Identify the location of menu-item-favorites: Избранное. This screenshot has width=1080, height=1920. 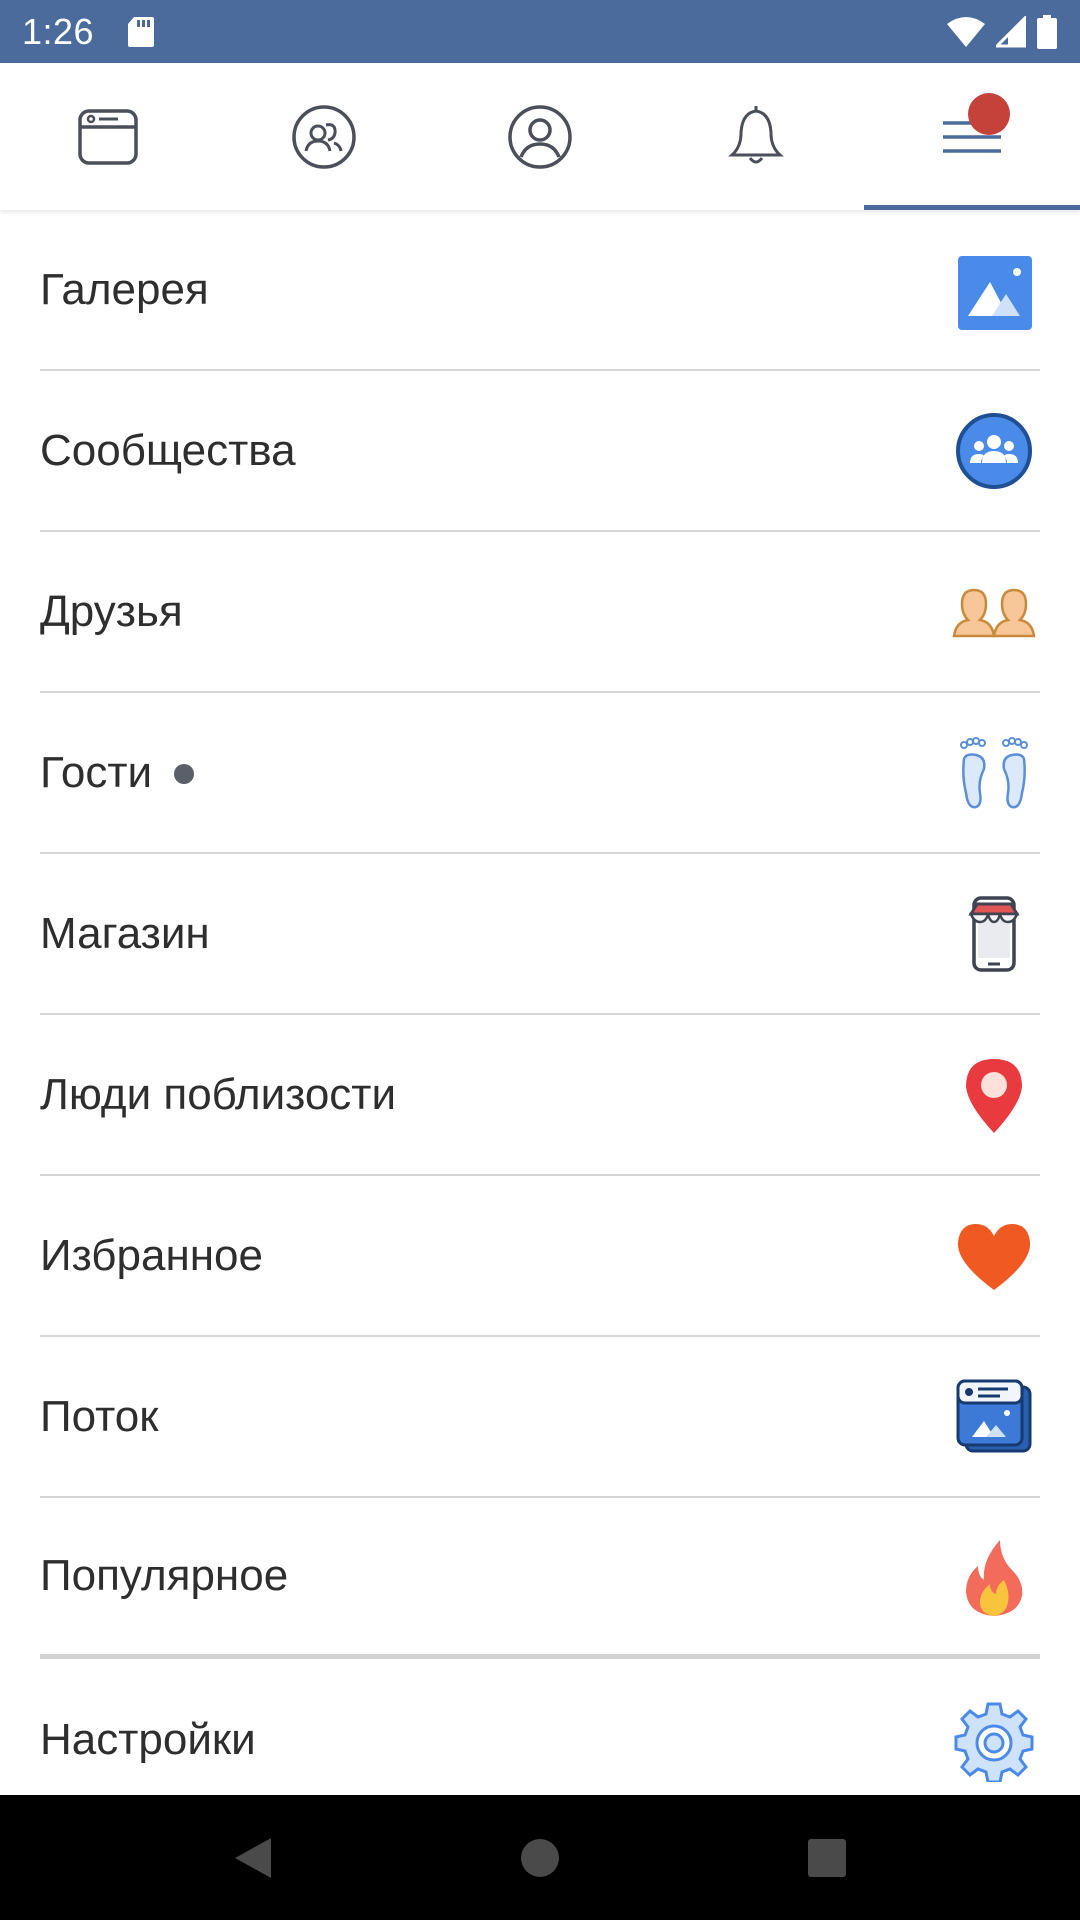
(540, 1256).